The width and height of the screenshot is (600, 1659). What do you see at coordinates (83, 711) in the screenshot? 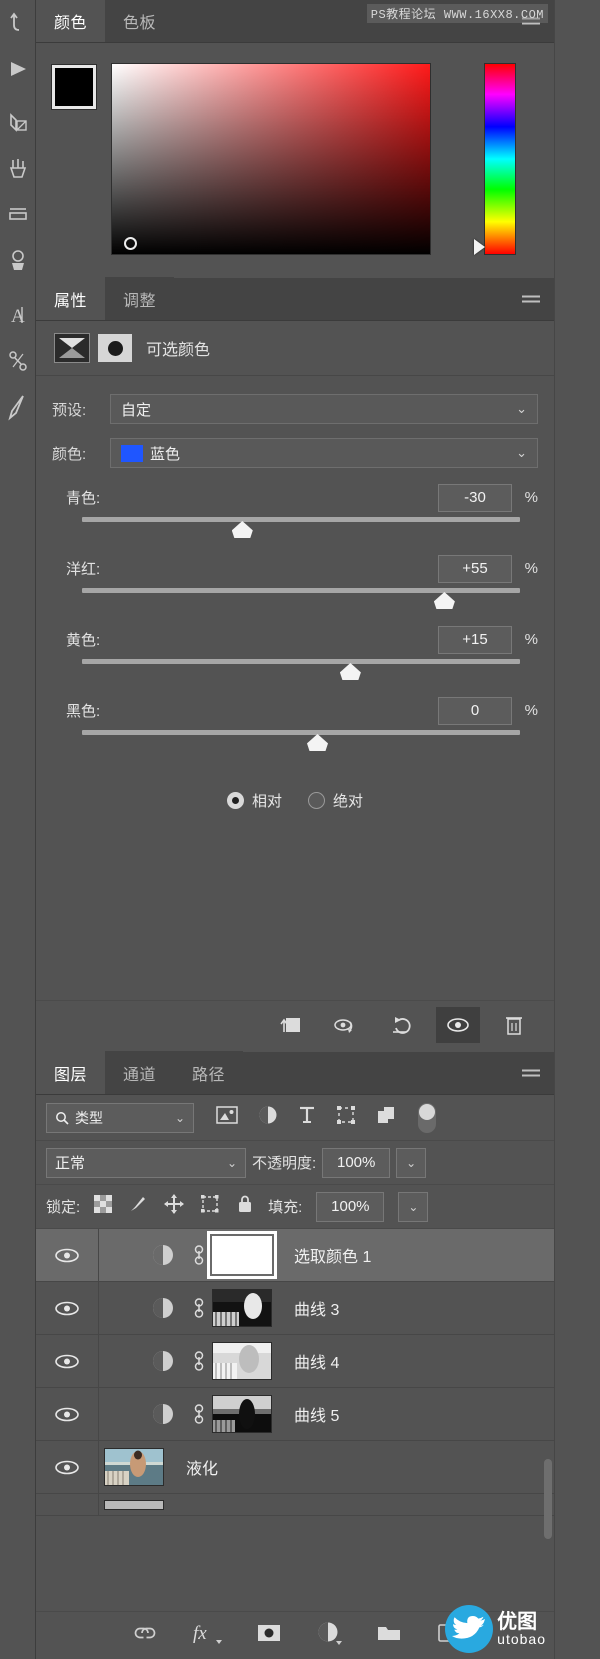
I see `slider-black-label: 黑色:` at bounding box center [83, 711].